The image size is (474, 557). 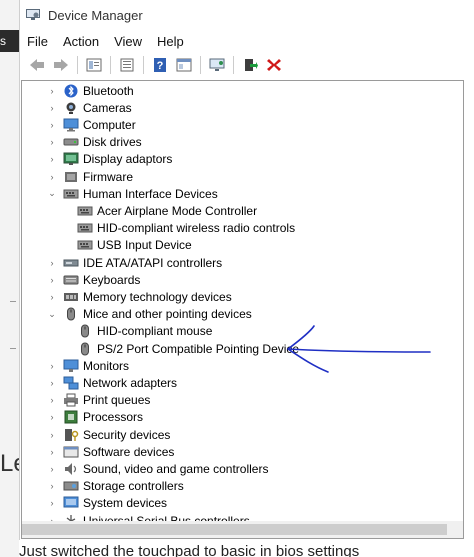 I want to click on update-driver-icon, so click(x=127, y=65).